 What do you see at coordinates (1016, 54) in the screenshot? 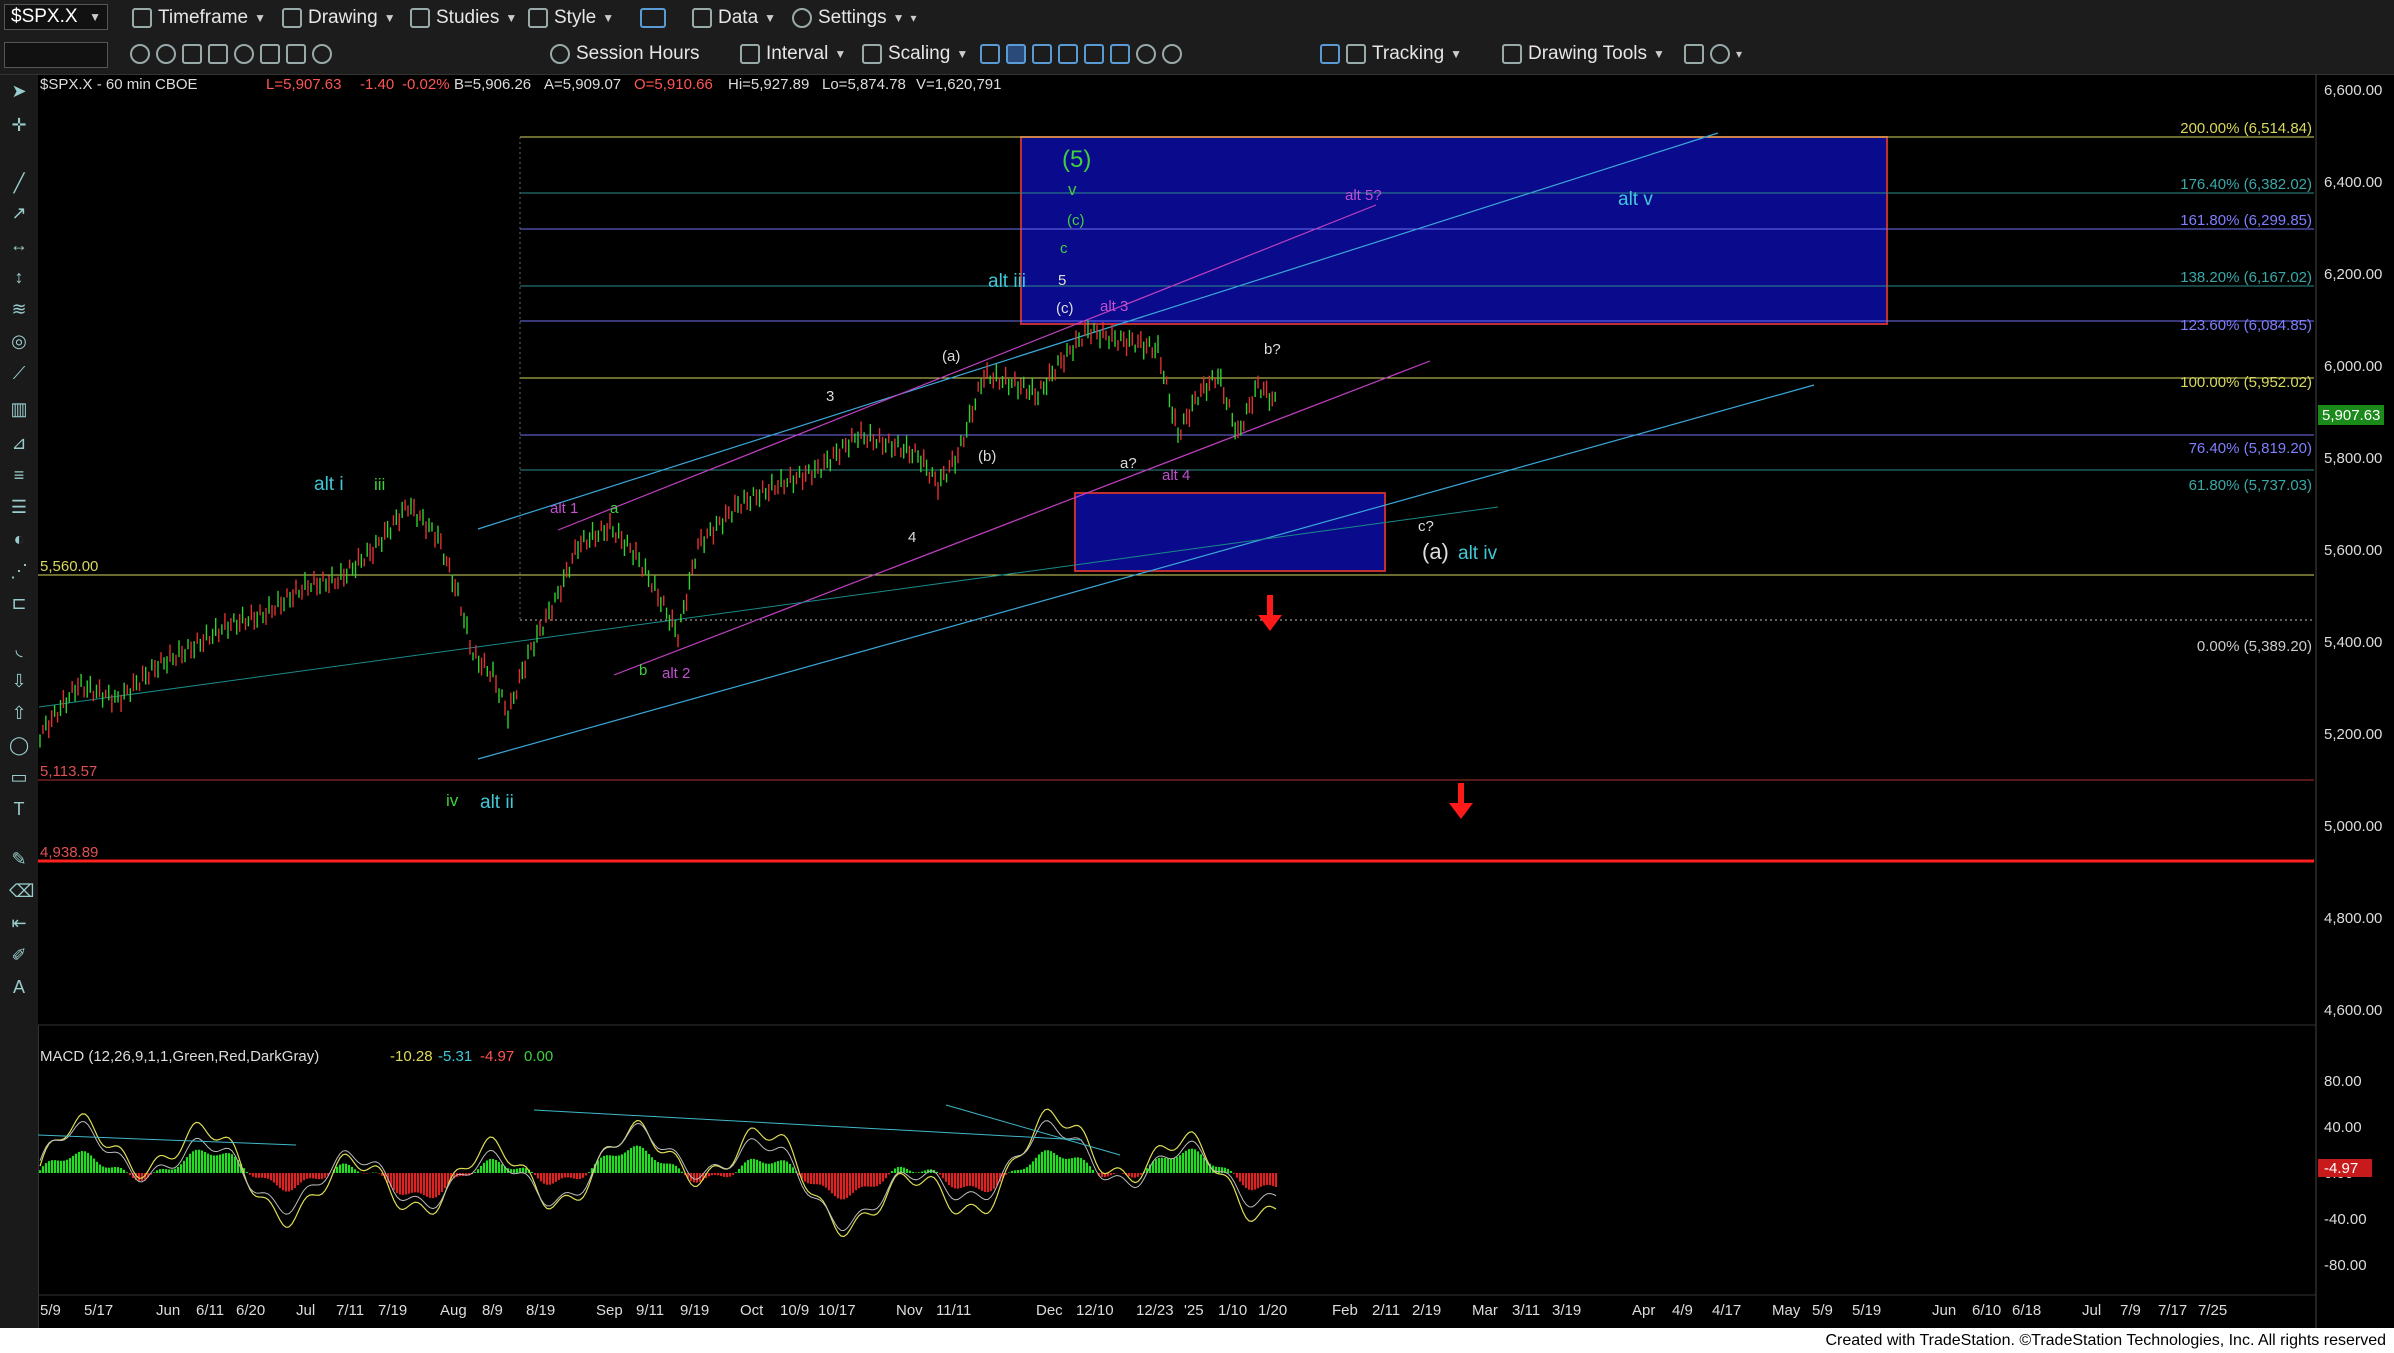
I see `candle-icon` at bounding box center [1016, 54].